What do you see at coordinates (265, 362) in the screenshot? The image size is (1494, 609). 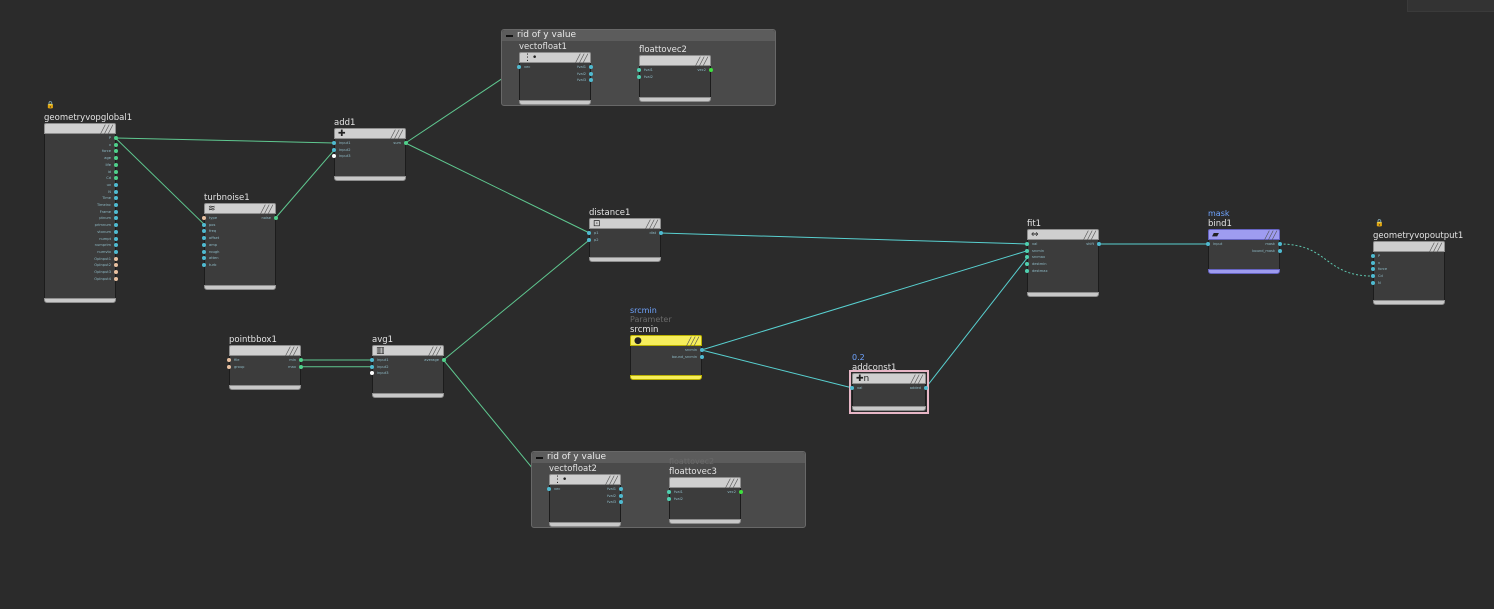 I see `node-pointbbox1: pointbbox1 ╱╱╱ file group min max` at bounding box center [265, 362].